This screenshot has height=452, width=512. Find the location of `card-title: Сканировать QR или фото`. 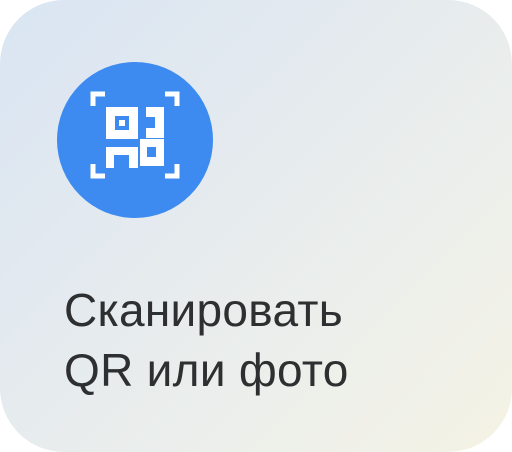

card-title: Сканировать QR или фото is located at coordinates (206, 340).